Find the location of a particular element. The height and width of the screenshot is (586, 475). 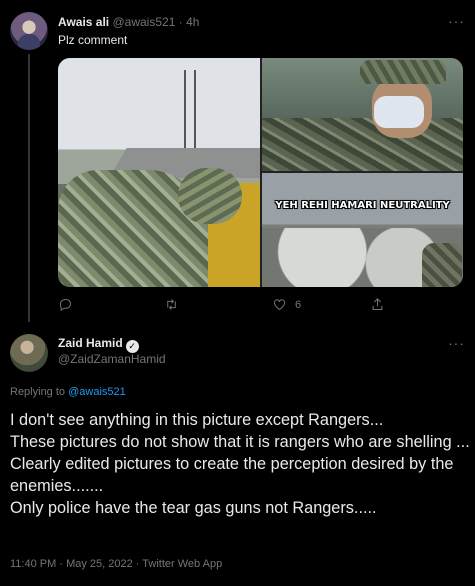

tweet-client: Twitter Web App is located at coordinates (182, 564).